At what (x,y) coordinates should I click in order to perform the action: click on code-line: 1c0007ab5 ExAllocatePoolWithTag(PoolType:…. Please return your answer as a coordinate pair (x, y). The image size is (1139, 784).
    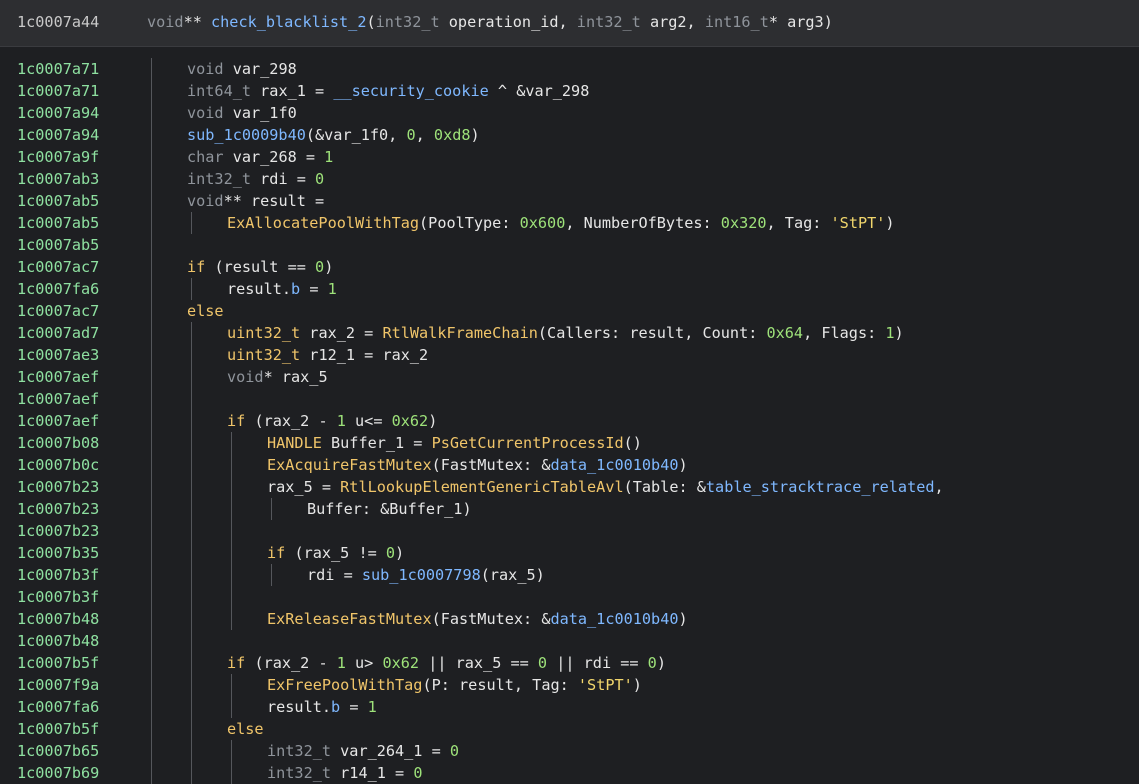
    Looking at the image, I should click on (569, 223).